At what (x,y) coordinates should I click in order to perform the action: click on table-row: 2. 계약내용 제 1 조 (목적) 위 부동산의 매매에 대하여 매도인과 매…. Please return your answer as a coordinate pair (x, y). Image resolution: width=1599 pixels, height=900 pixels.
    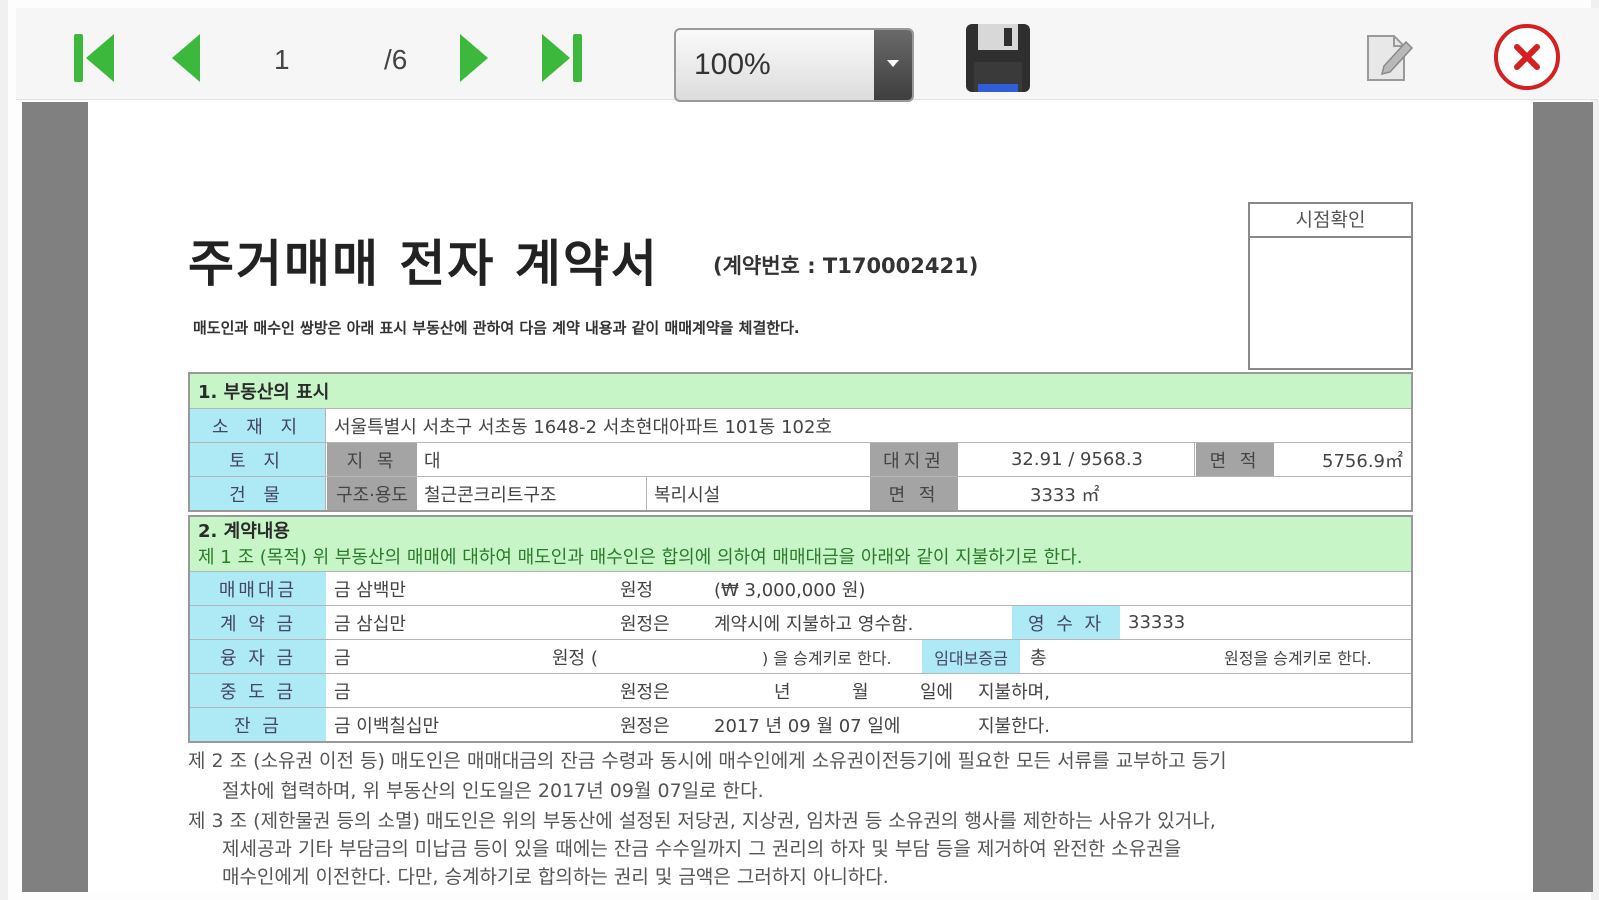
    Looking at the image, I should click on (800, 544).